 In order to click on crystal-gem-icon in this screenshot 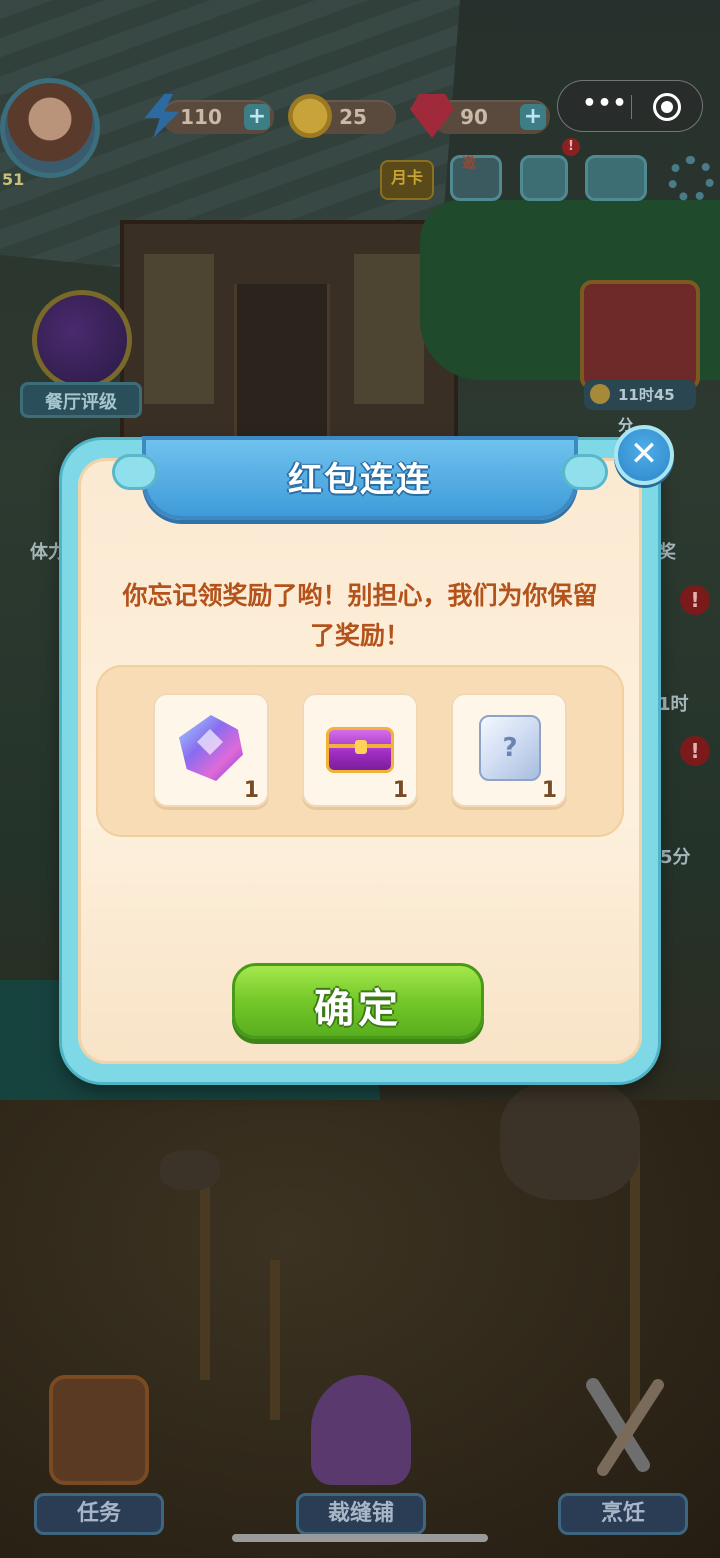, I will do `click(211, 748)`.